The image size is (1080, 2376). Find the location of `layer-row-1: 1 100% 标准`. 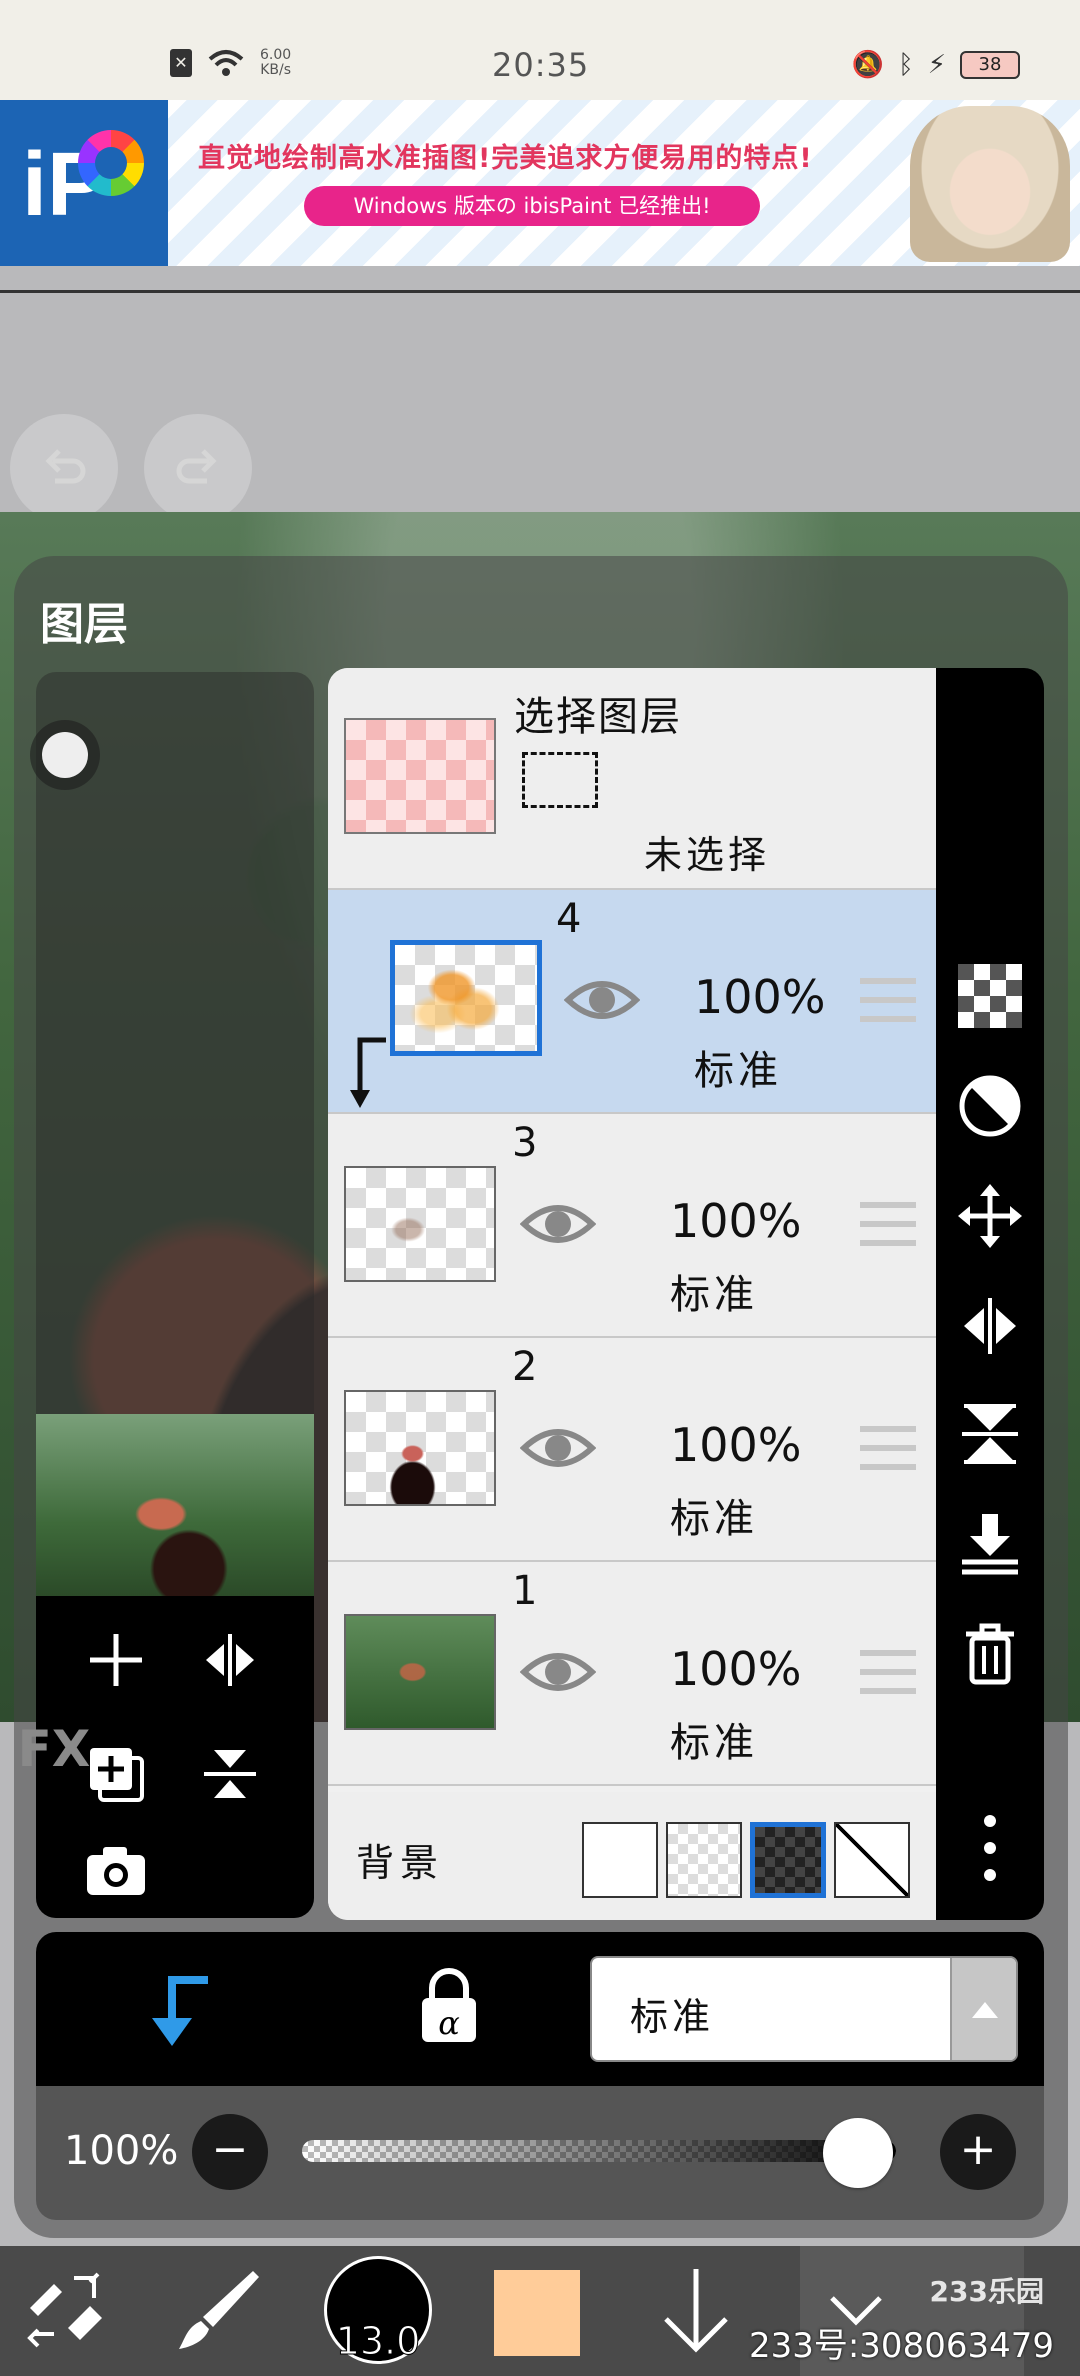

layer-row-1: 1 100% 标准 is located at coordinates (632, 1674).